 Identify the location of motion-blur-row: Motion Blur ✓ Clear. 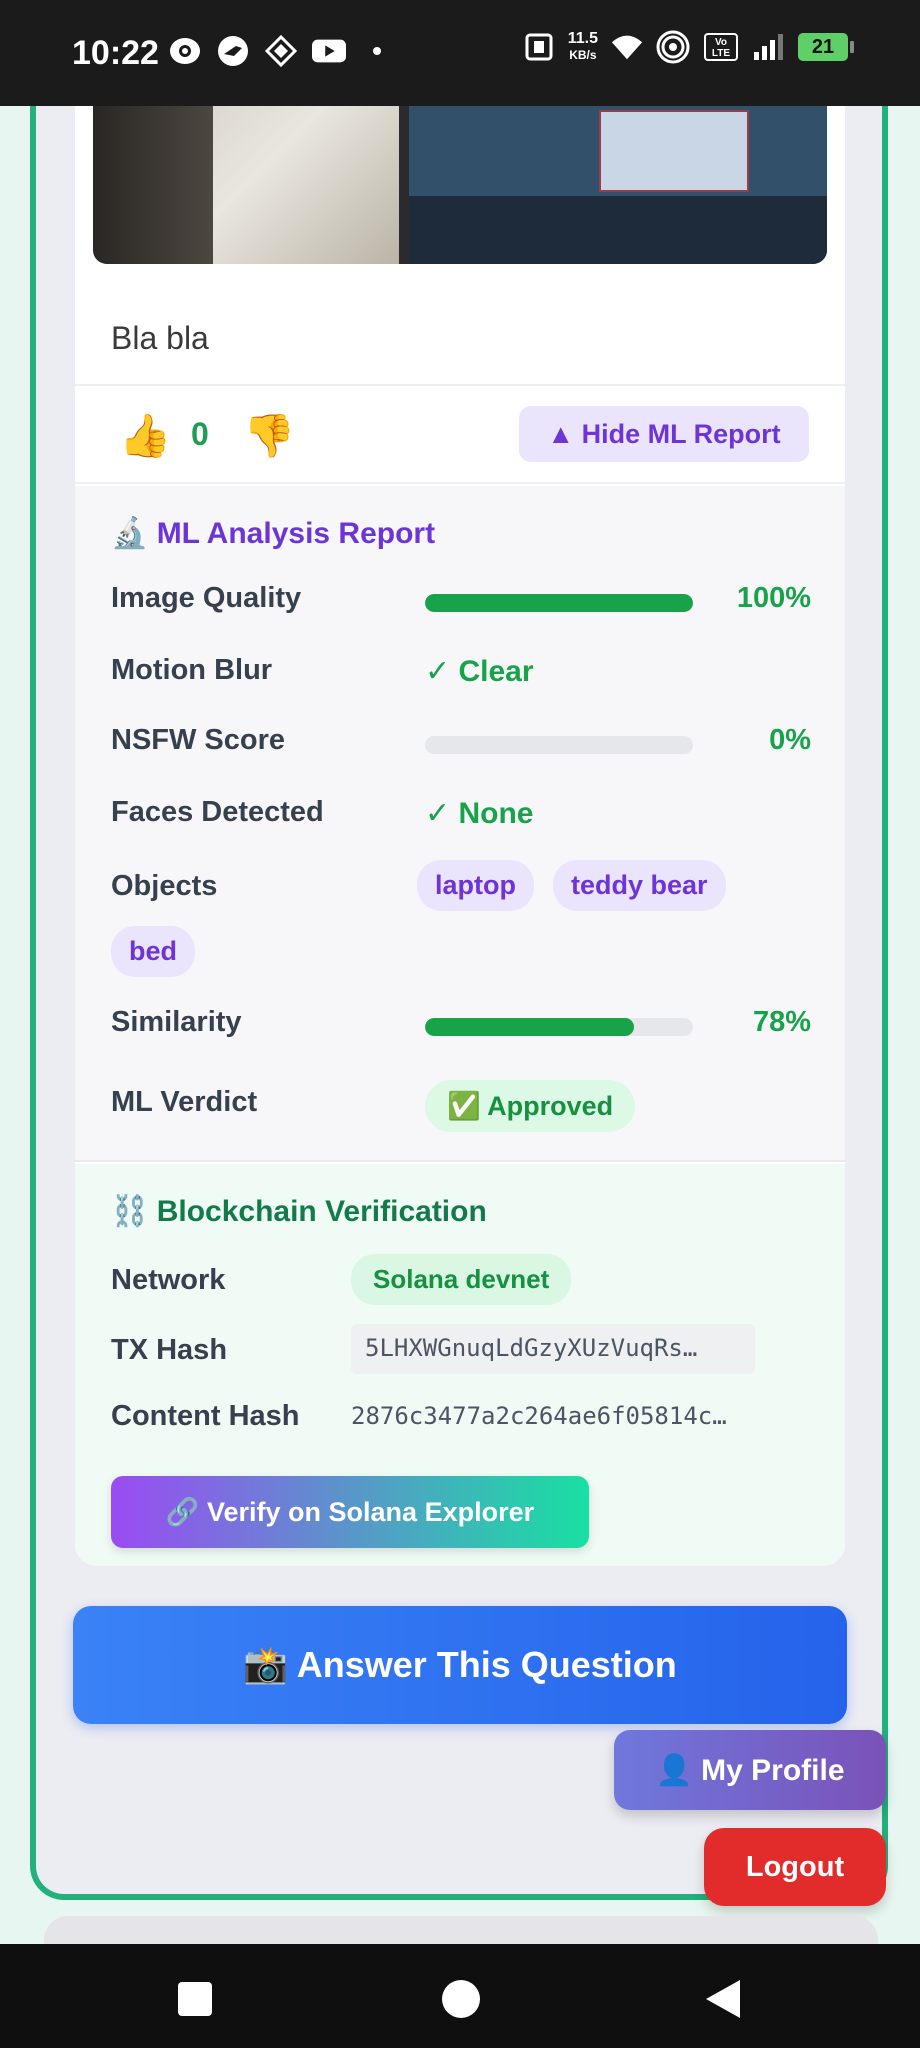
(461, 674).